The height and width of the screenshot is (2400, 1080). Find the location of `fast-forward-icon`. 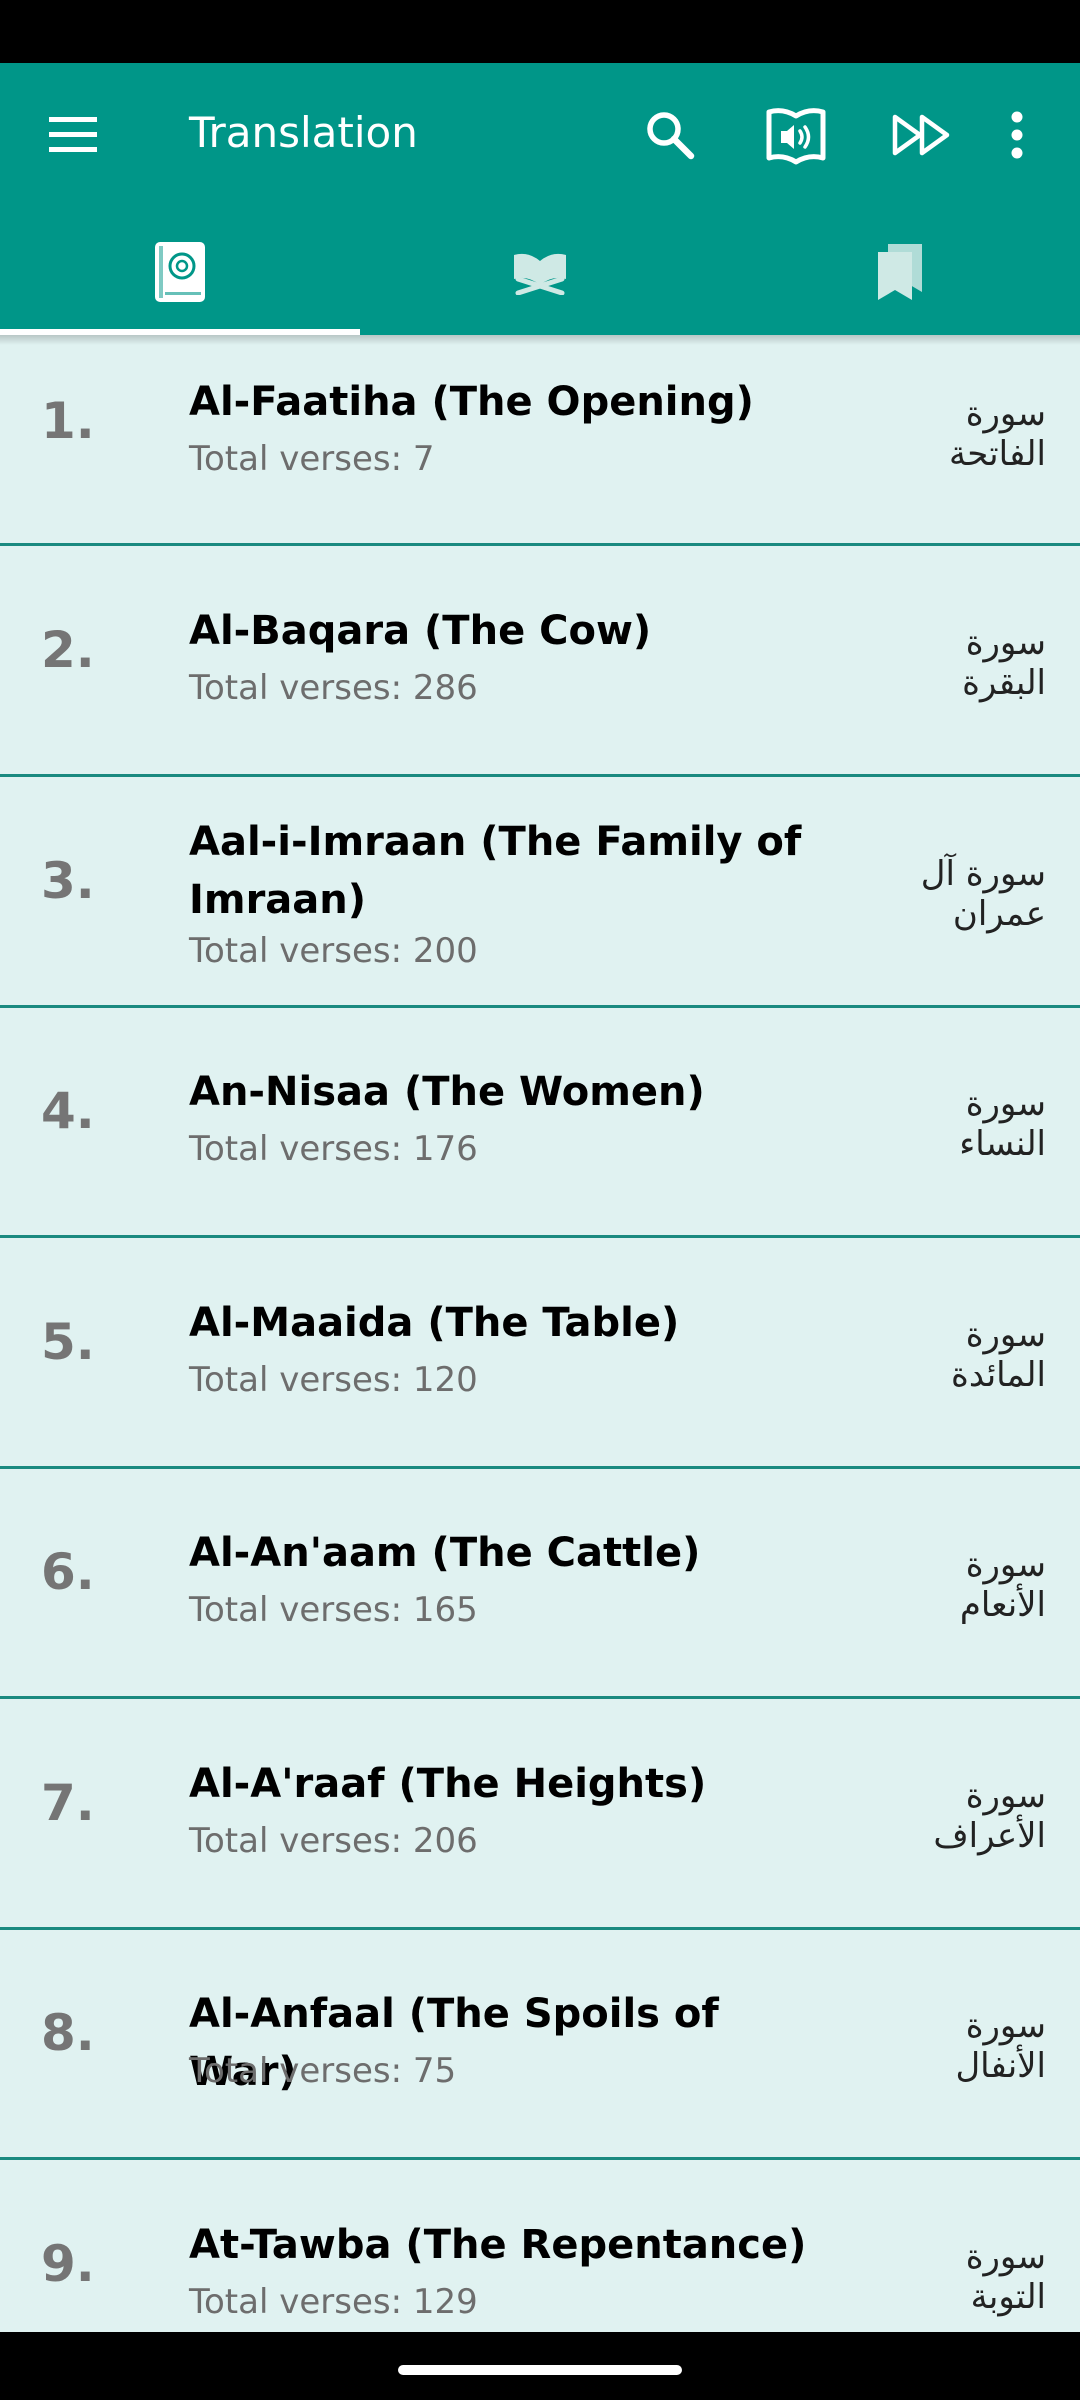

fast-forward-icon is located at coordinates (921, 135).